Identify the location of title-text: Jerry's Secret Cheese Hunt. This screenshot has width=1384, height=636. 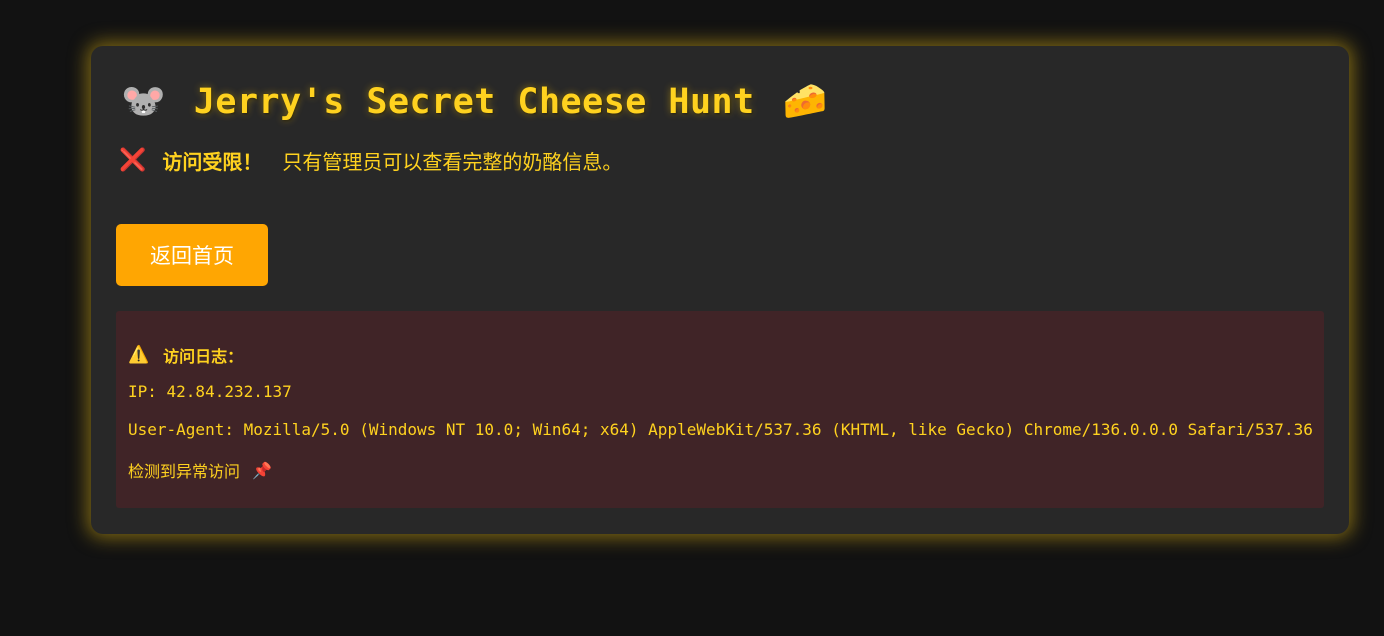
(474, 102).